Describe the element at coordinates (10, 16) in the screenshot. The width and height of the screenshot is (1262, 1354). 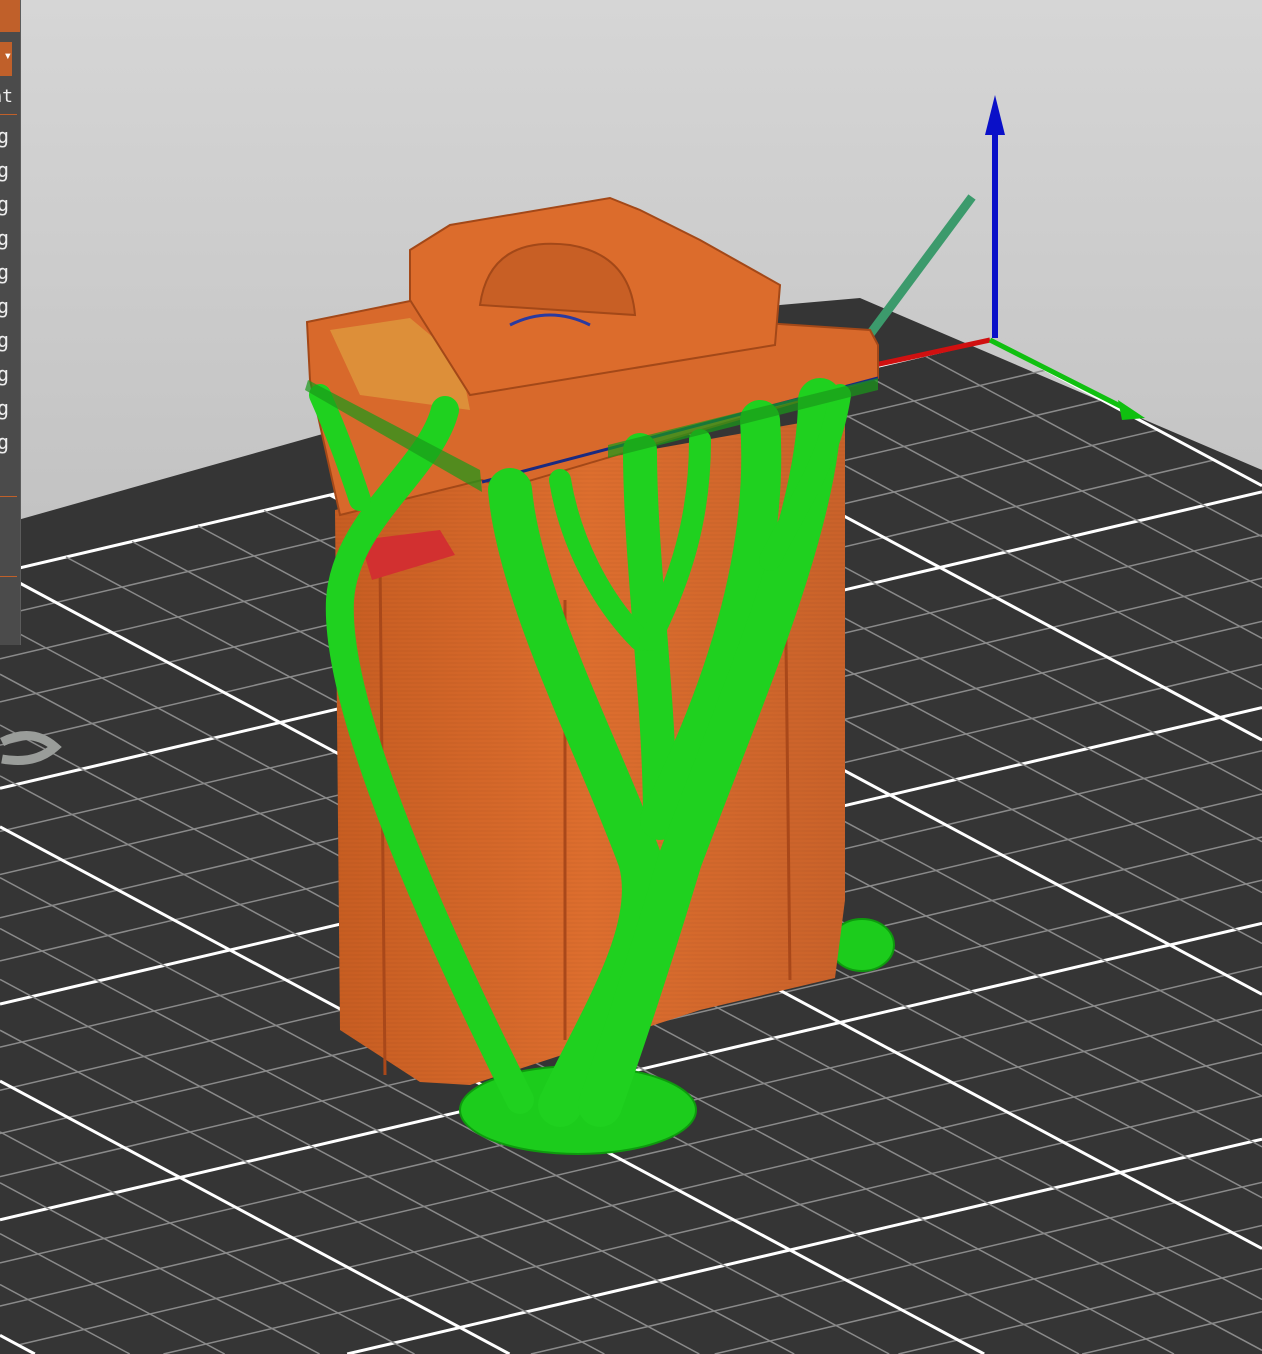
I see `legend-header` at that location.